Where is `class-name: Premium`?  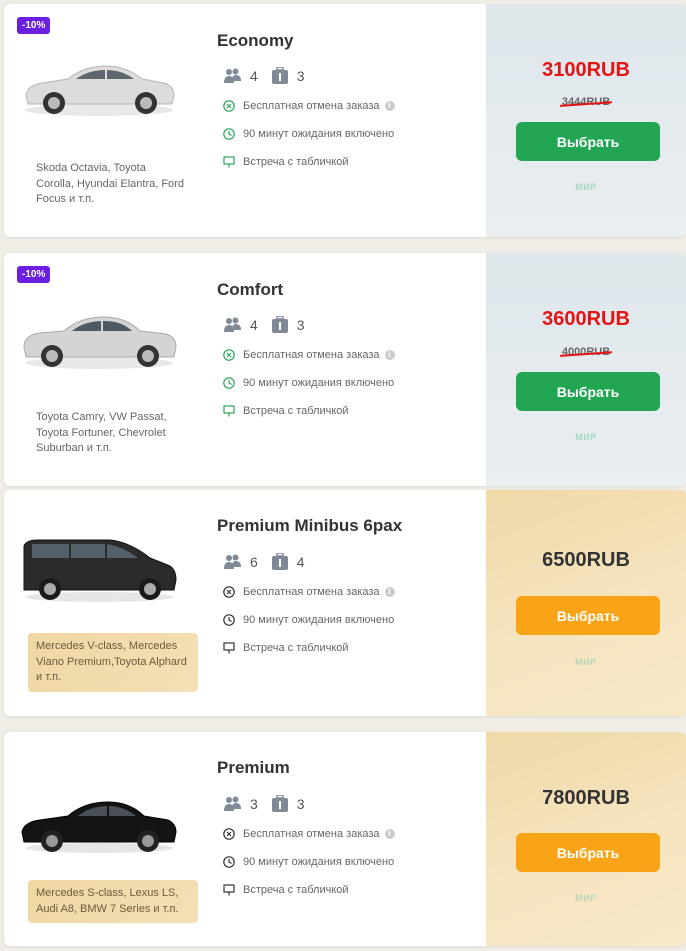 class-name: Premium is located at coordinates (253, 767).